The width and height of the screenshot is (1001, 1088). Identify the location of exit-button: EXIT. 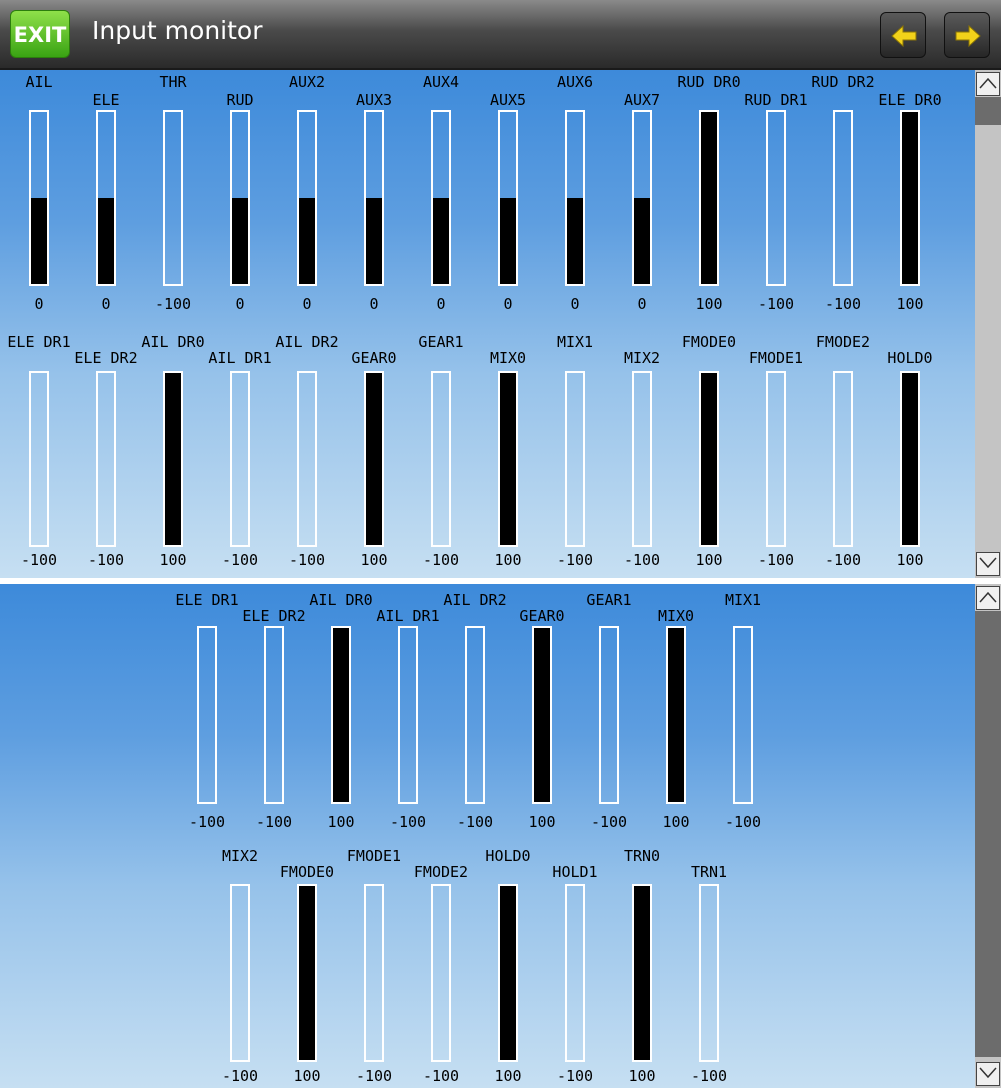
(40, 34).